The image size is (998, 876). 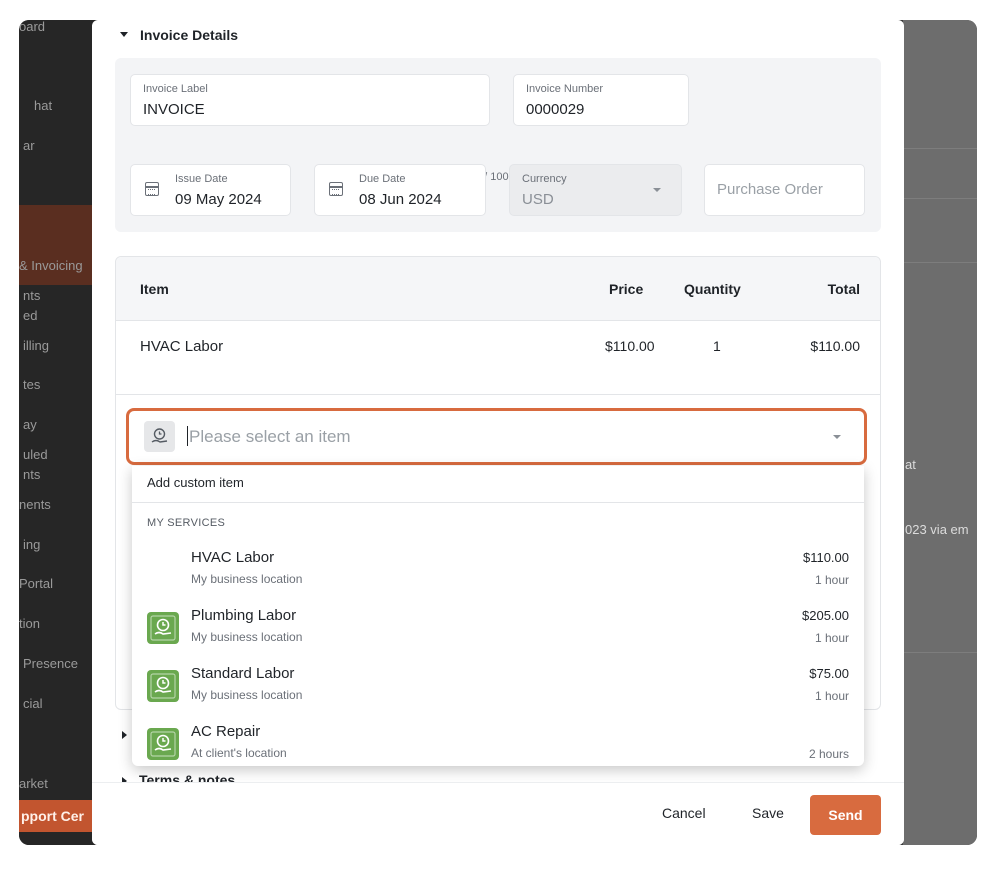 What do you see at coordinates (43, 105) in the screenshot?
I see `background-sidebar-item: hat` at bounding box center [43, 105].